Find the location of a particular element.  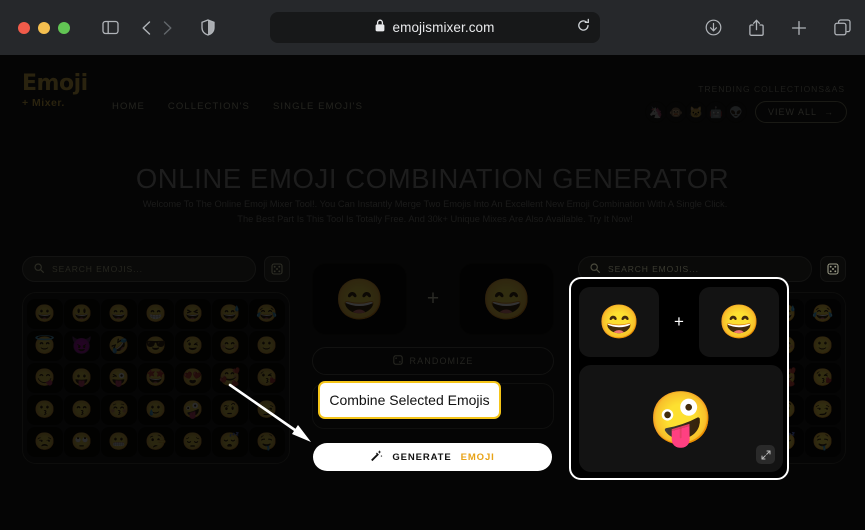

emoji-grid-cell: 😙 is located at coordinates (82, 410).